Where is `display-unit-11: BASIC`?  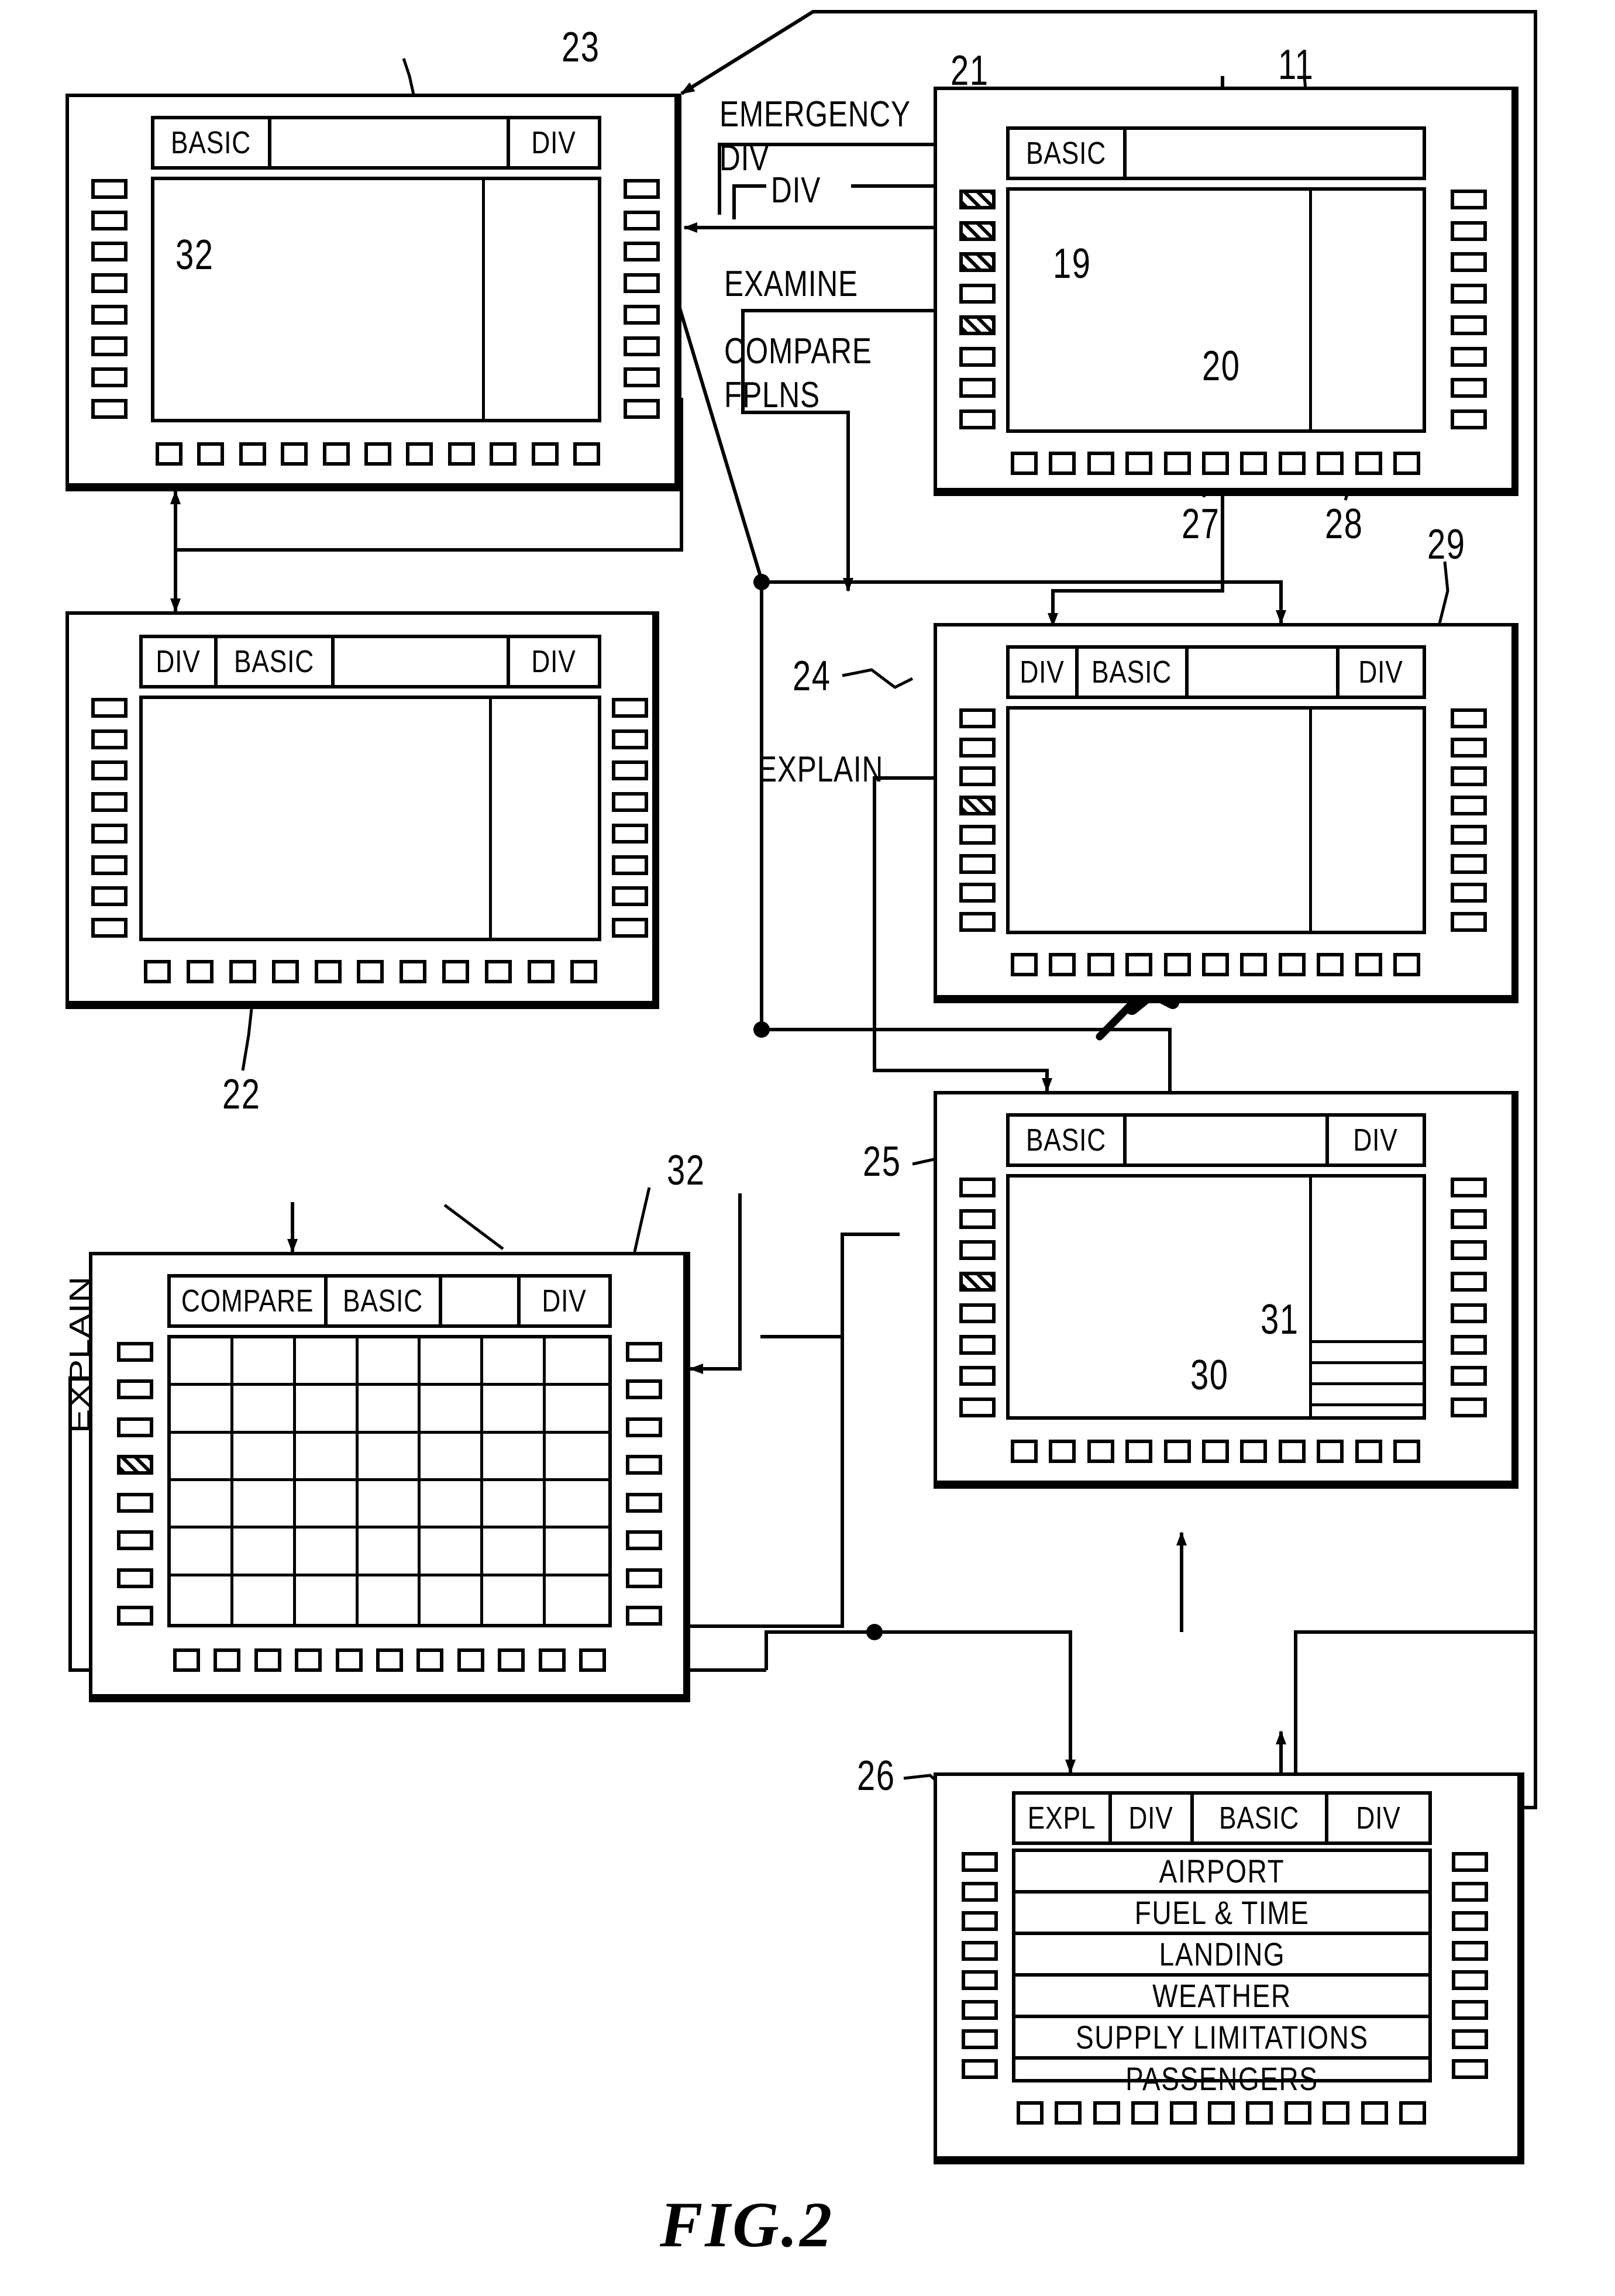 display-unit-11: BASIC is located at coordinates (1226, 291).